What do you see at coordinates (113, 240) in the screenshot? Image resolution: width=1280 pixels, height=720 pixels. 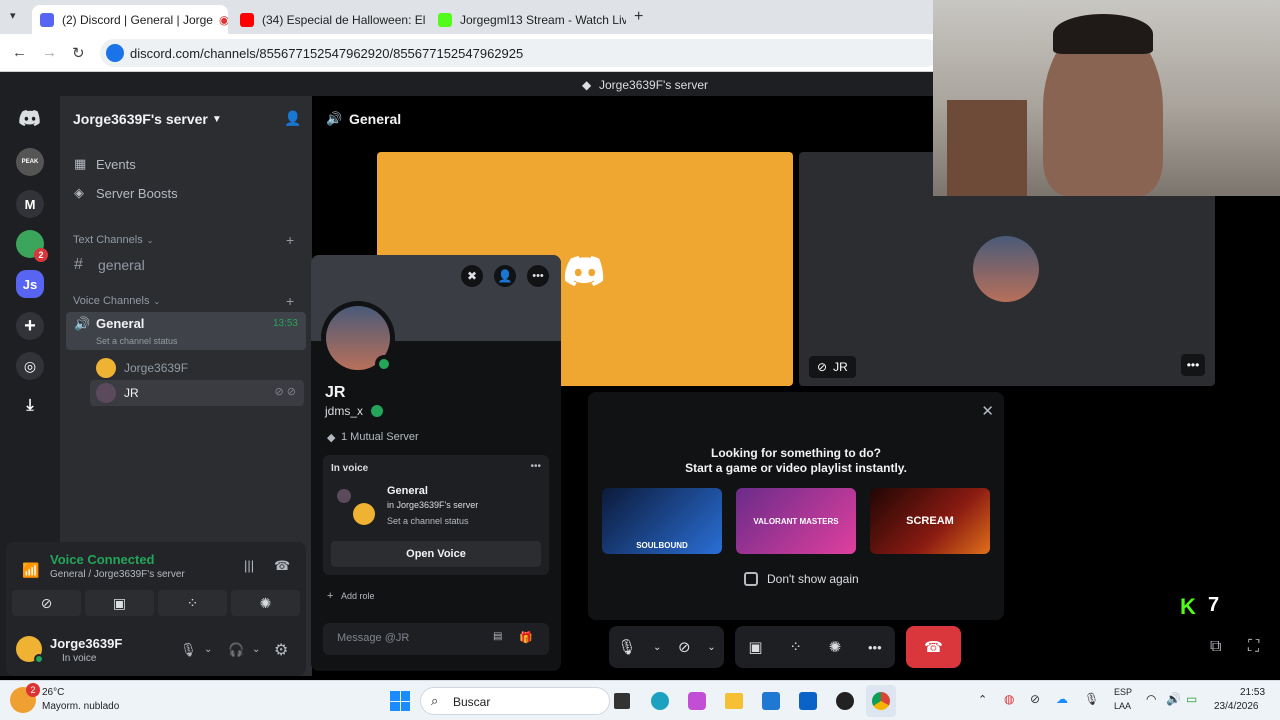 I see `text-category: Text Channels ⌄` at bounding box center [113, 240].